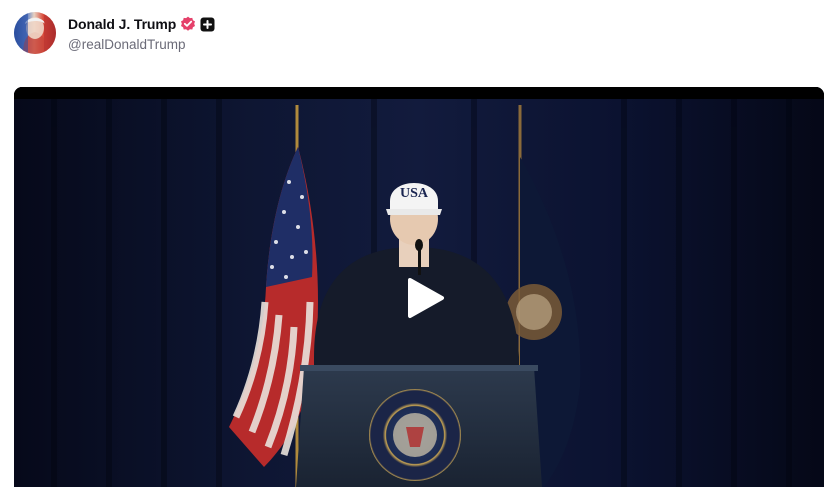 Image resolution: width=838 pixels, height=487 pixels. I want to click on play-button, so click(426, 298).